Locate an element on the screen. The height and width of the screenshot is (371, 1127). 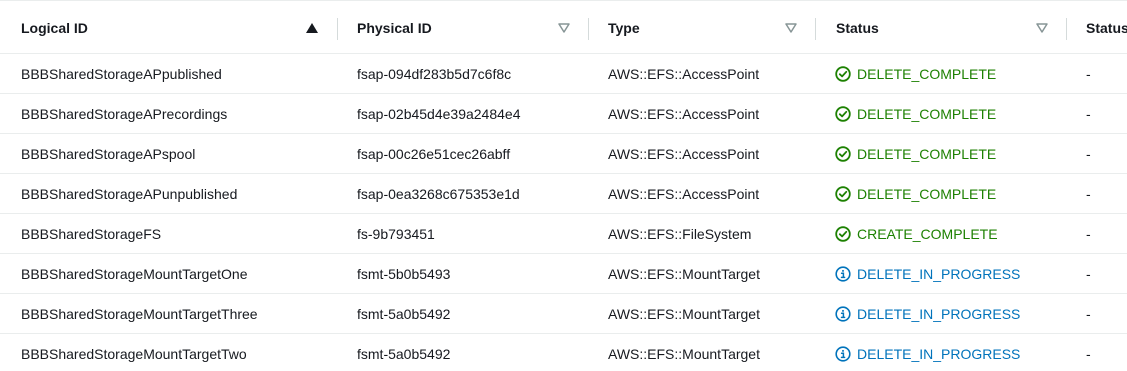
physical-id-cell: fsap-00c26e51cec26abff is located at coordinates (434, 154).